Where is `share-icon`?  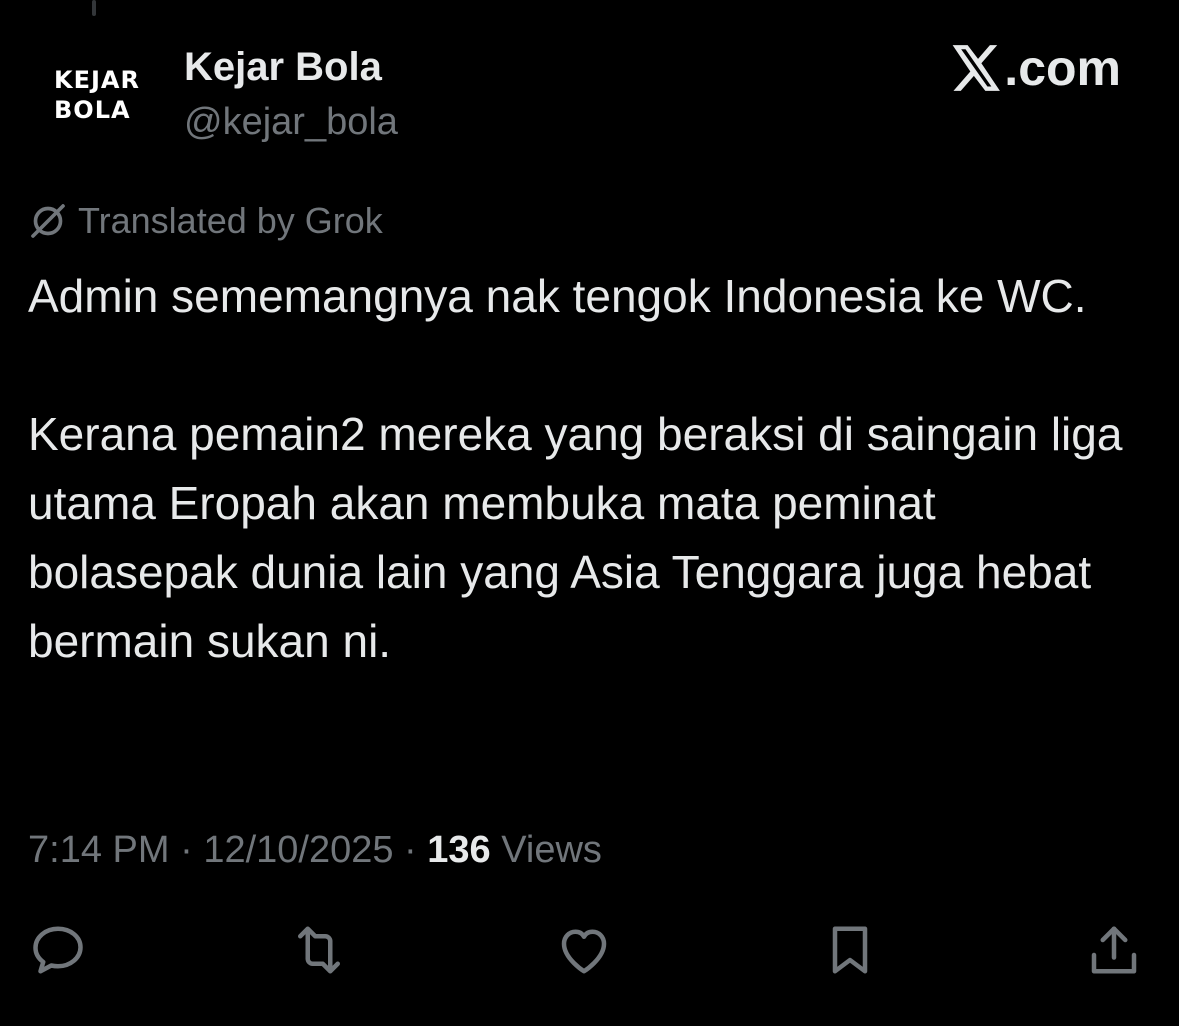
share-icon is located at coordinates (1114, 950).